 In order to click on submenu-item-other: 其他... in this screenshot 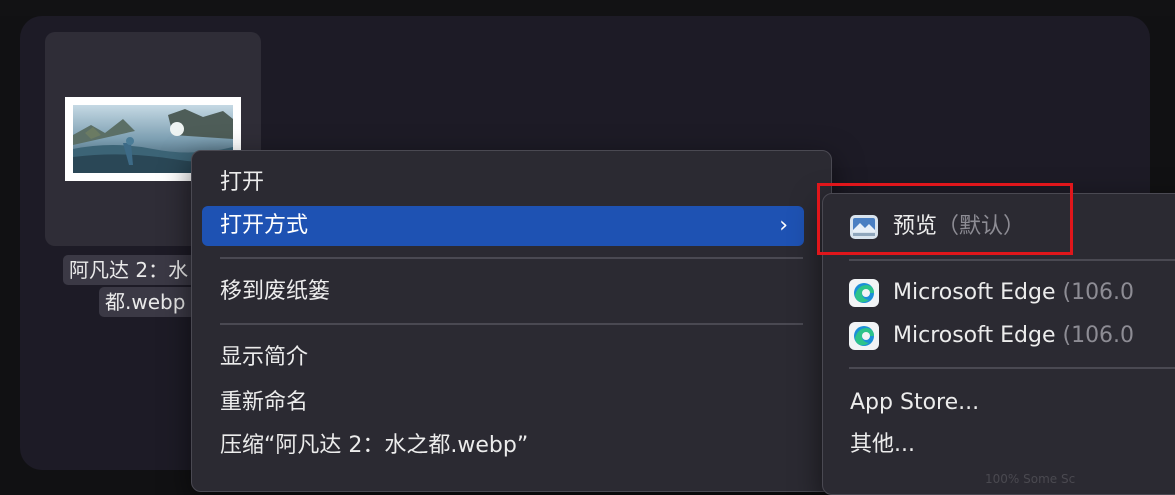, I will do `click(999, 445)`.